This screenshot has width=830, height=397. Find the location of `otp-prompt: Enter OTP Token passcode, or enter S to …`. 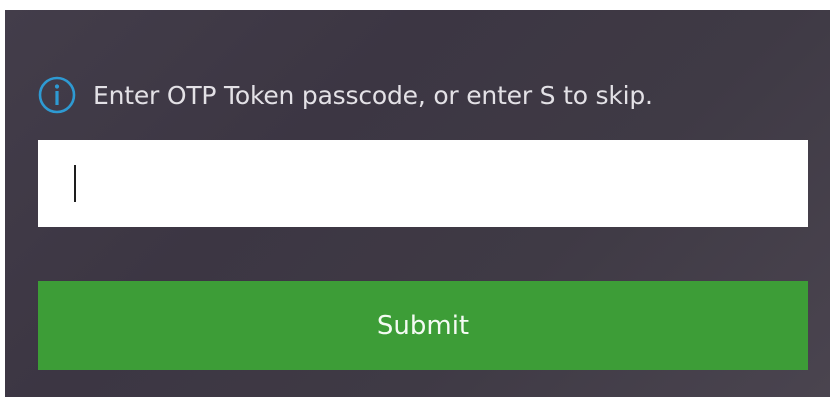

otp-prompt: Enter OTP Token passcode, or enter S to … is located at coordinates (345, 95).